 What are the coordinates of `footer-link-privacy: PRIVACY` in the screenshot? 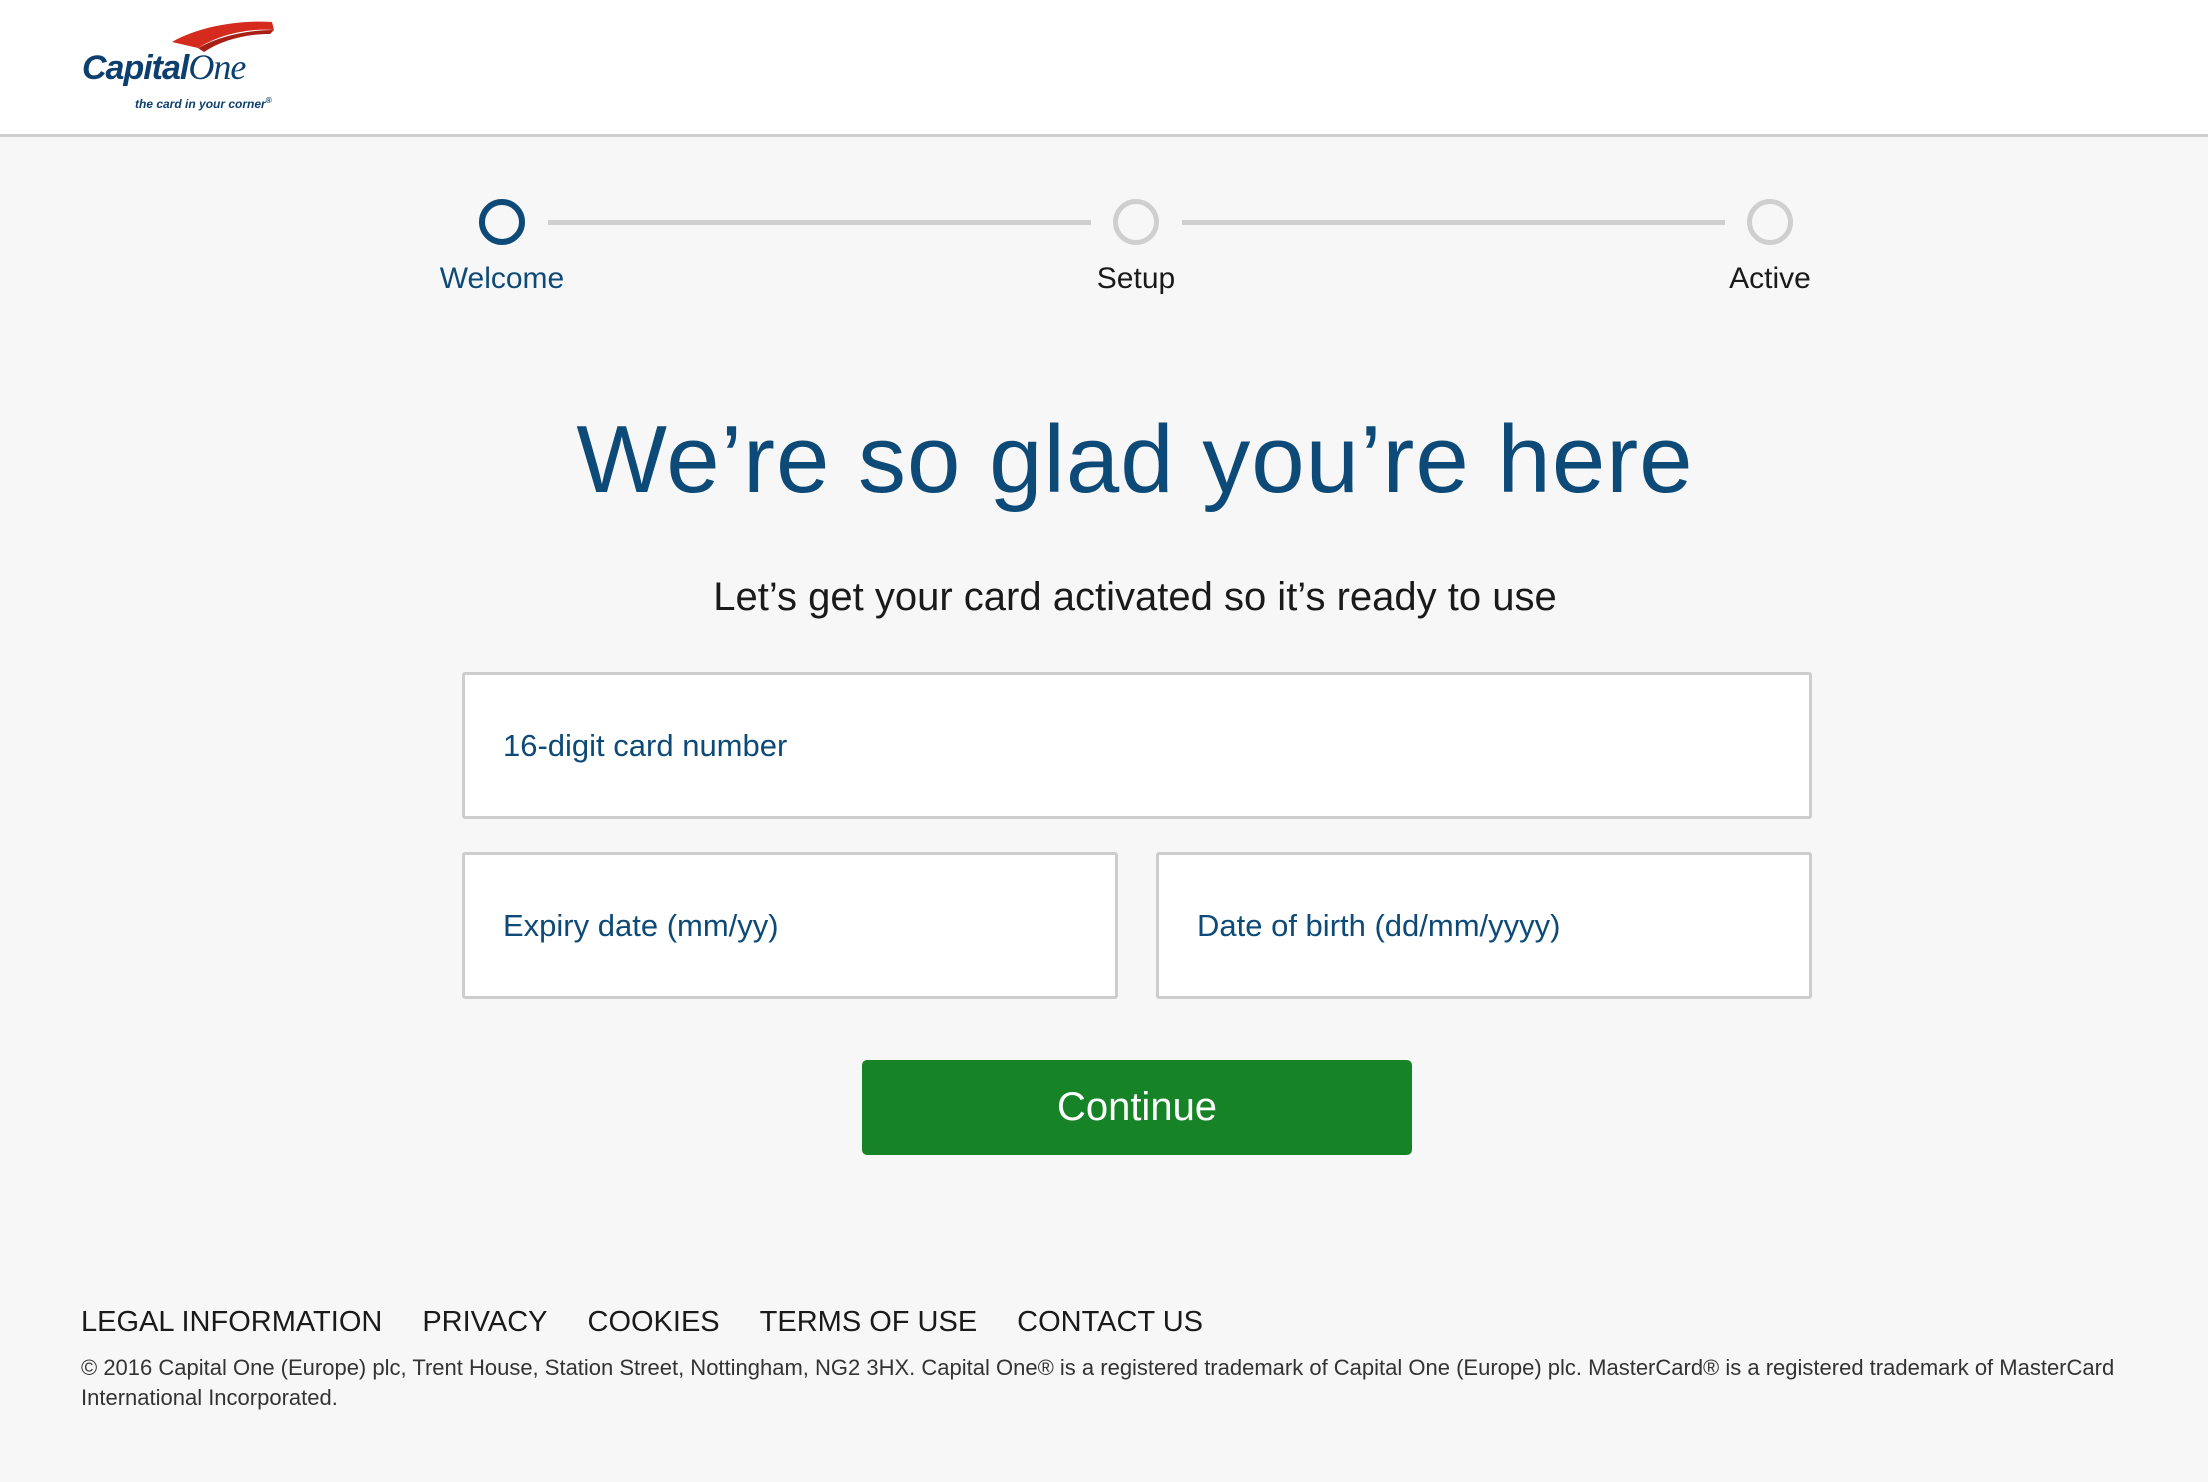 It's located at (484, 1322).